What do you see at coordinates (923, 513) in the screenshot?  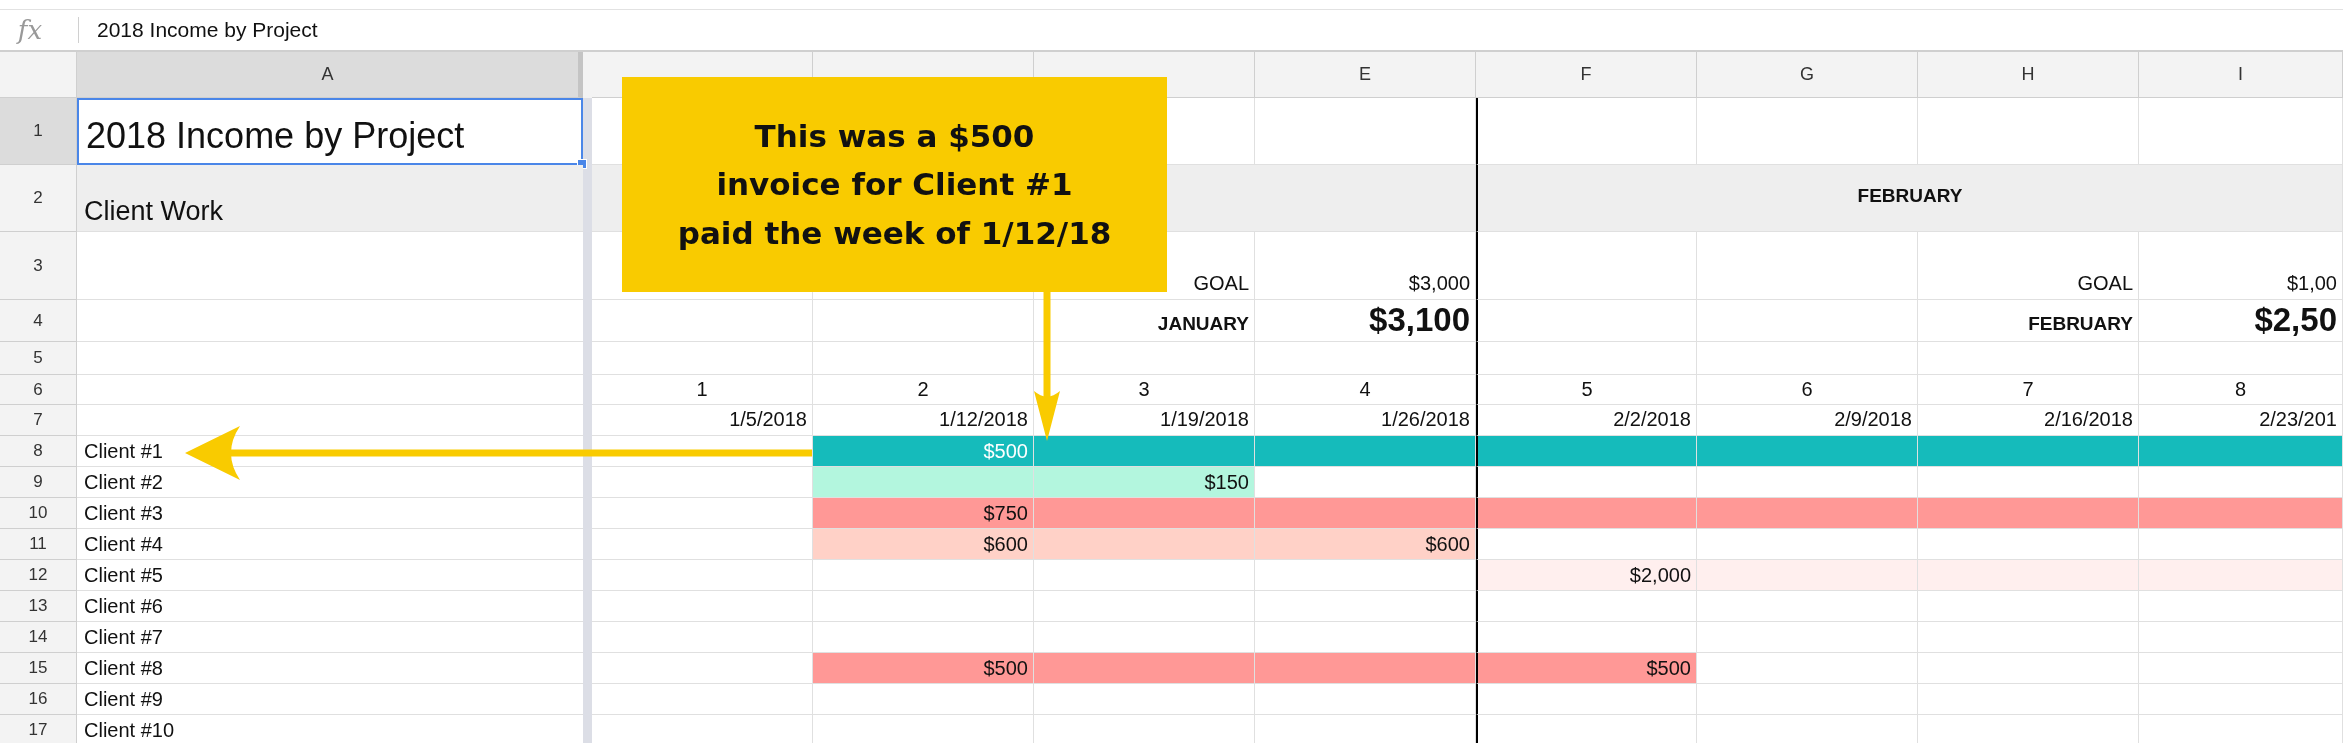 I see `table-cell: $750` at bounding box center [923, 513].